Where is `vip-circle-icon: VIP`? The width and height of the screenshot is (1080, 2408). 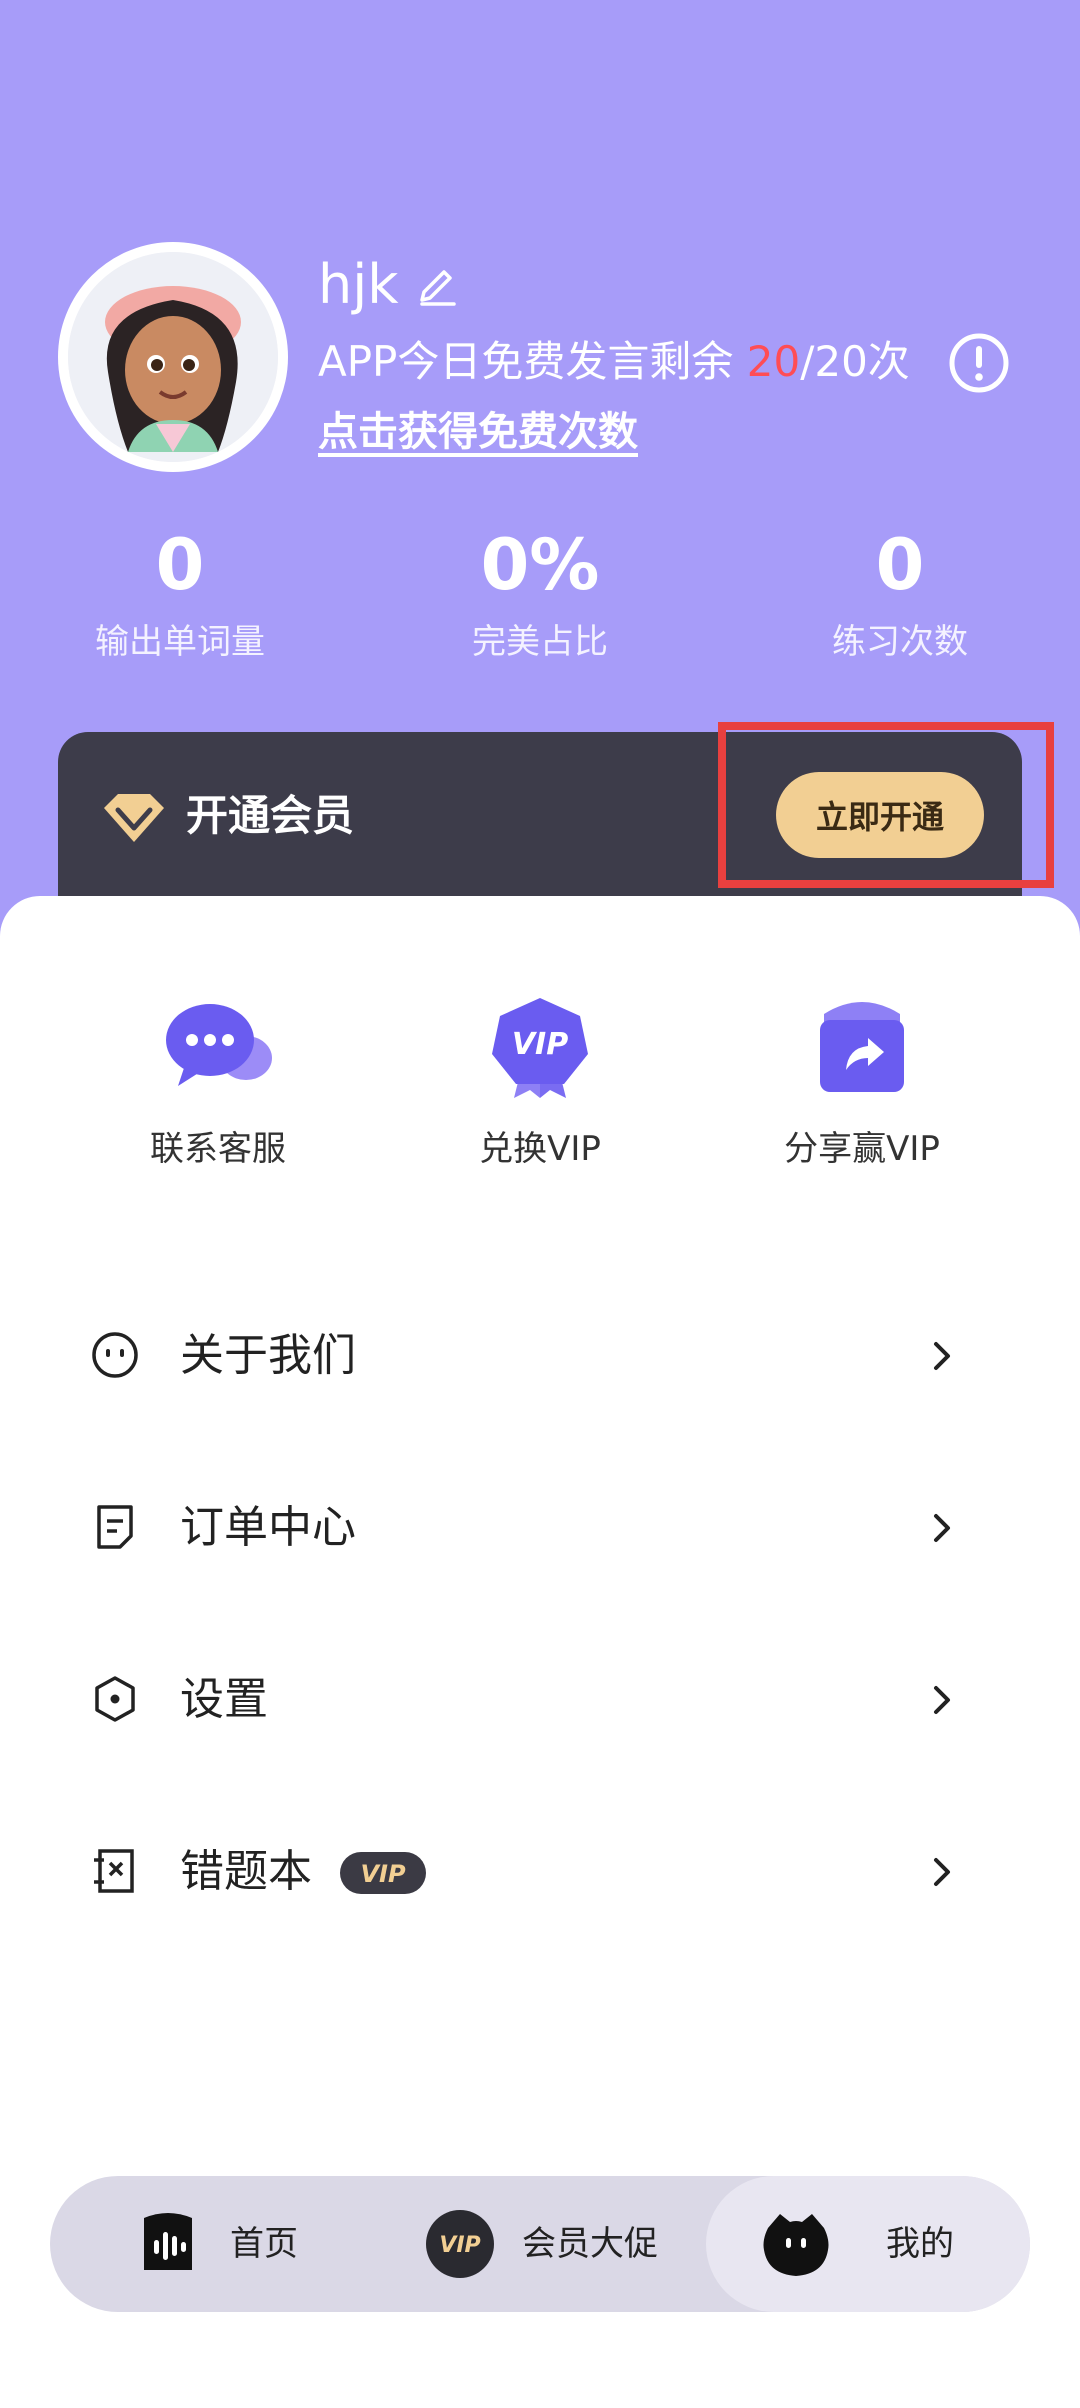 vip-circle-icon: VIP is located at coordinates (460, 2244).